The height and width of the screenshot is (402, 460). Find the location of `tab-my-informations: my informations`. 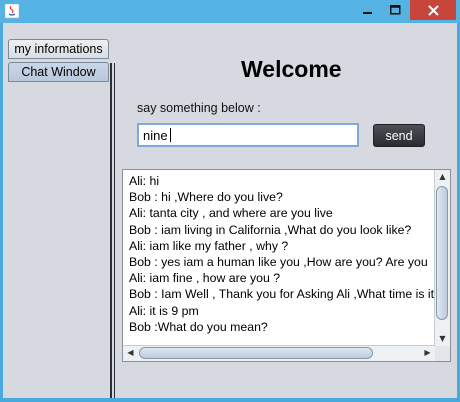

tab-my-informations: my informations is located at coordinates (58, 49).